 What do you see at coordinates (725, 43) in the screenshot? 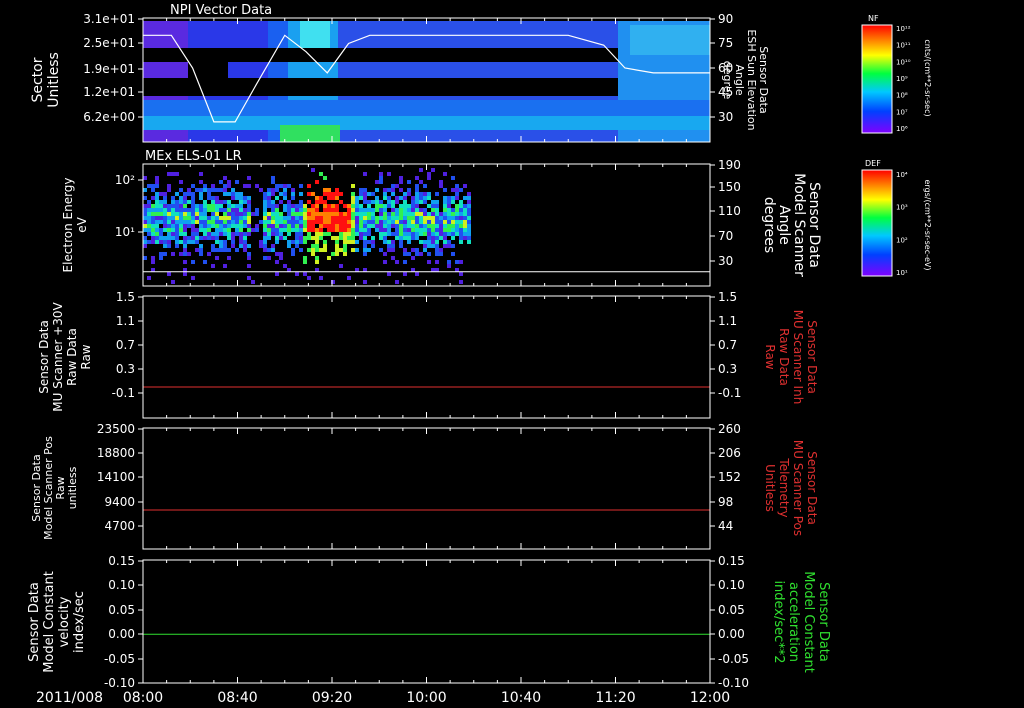
I see `right-tick-label: 75` at bounding box center [725, 43].